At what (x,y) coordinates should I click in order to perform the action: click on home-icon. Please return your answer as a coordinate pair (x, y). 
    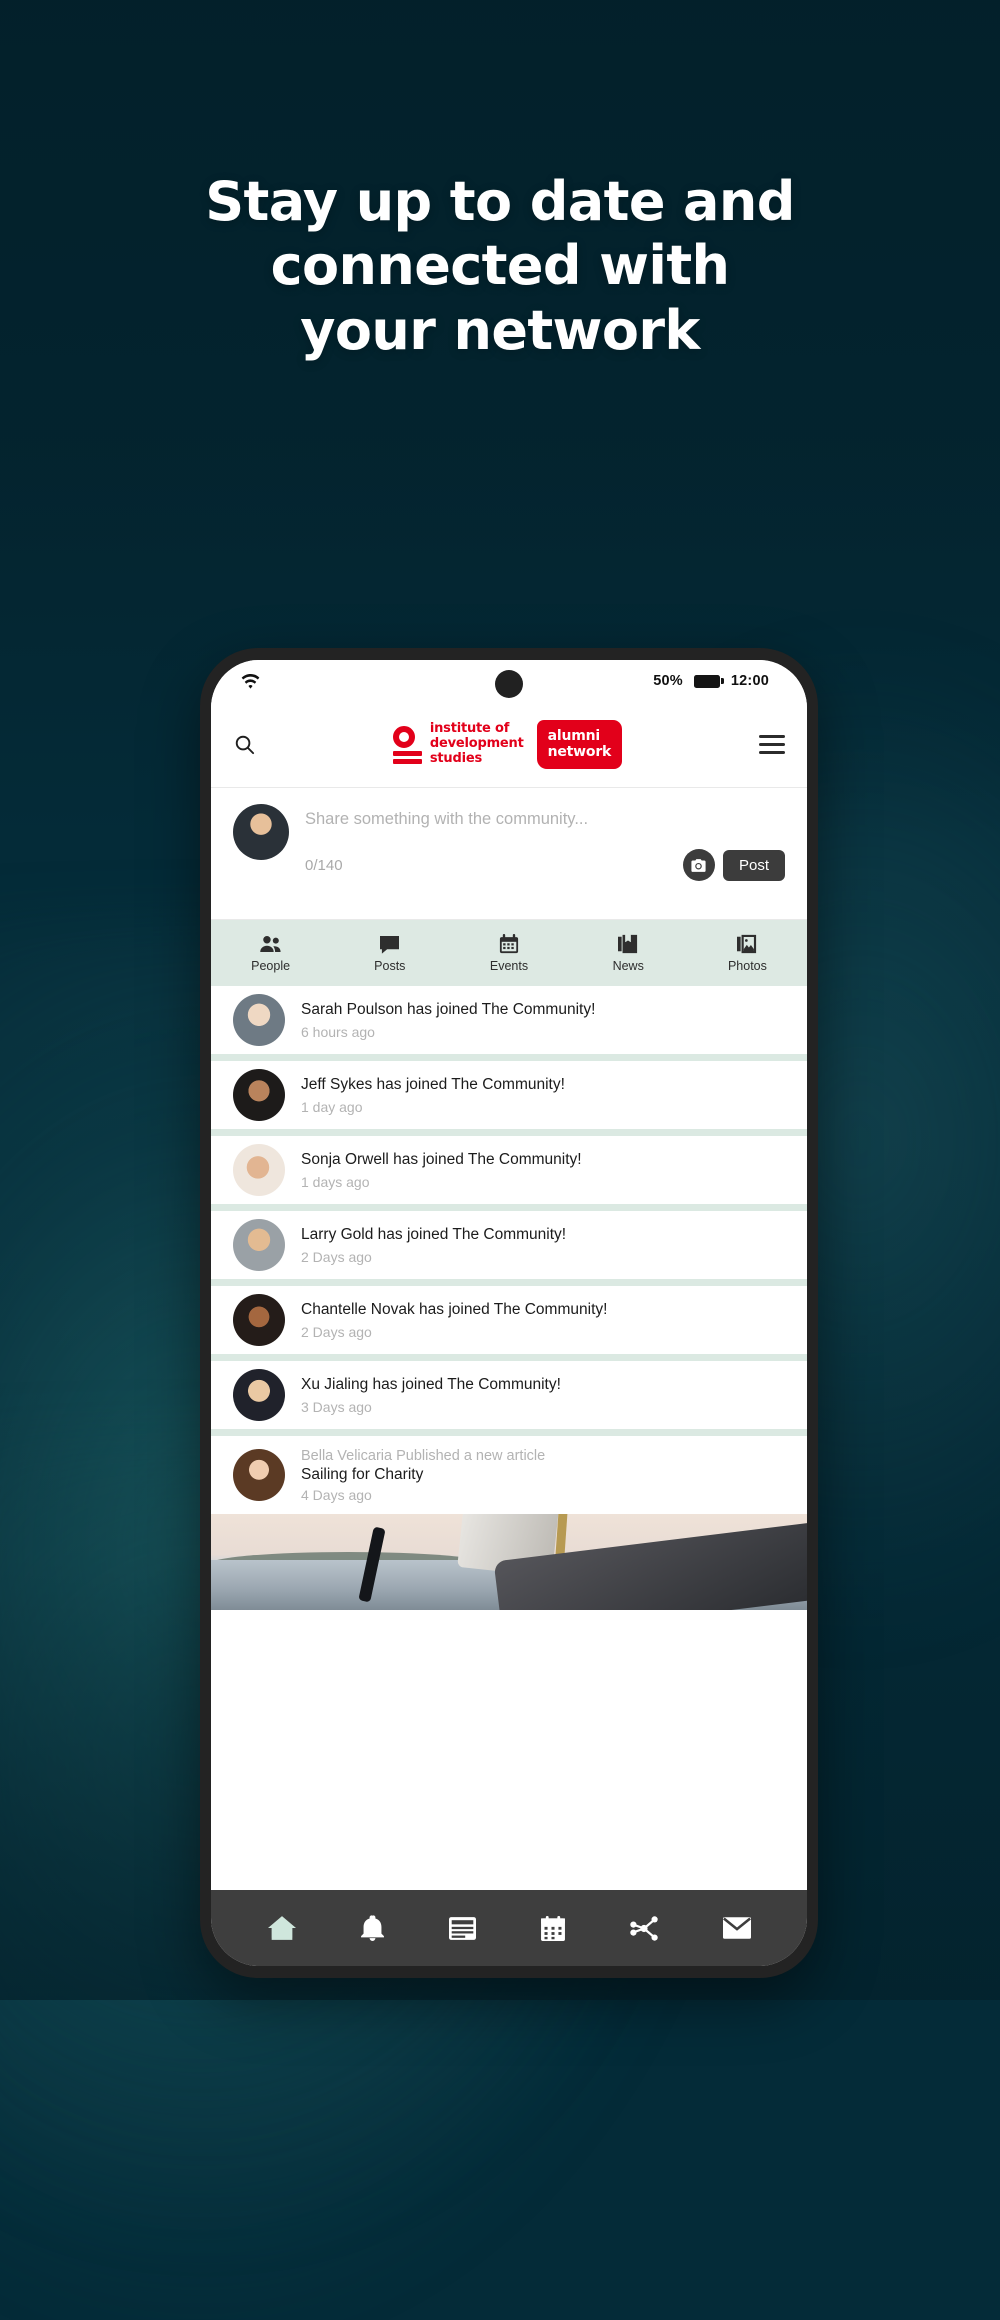
    Looking at the image, I should click on (281, 1928).